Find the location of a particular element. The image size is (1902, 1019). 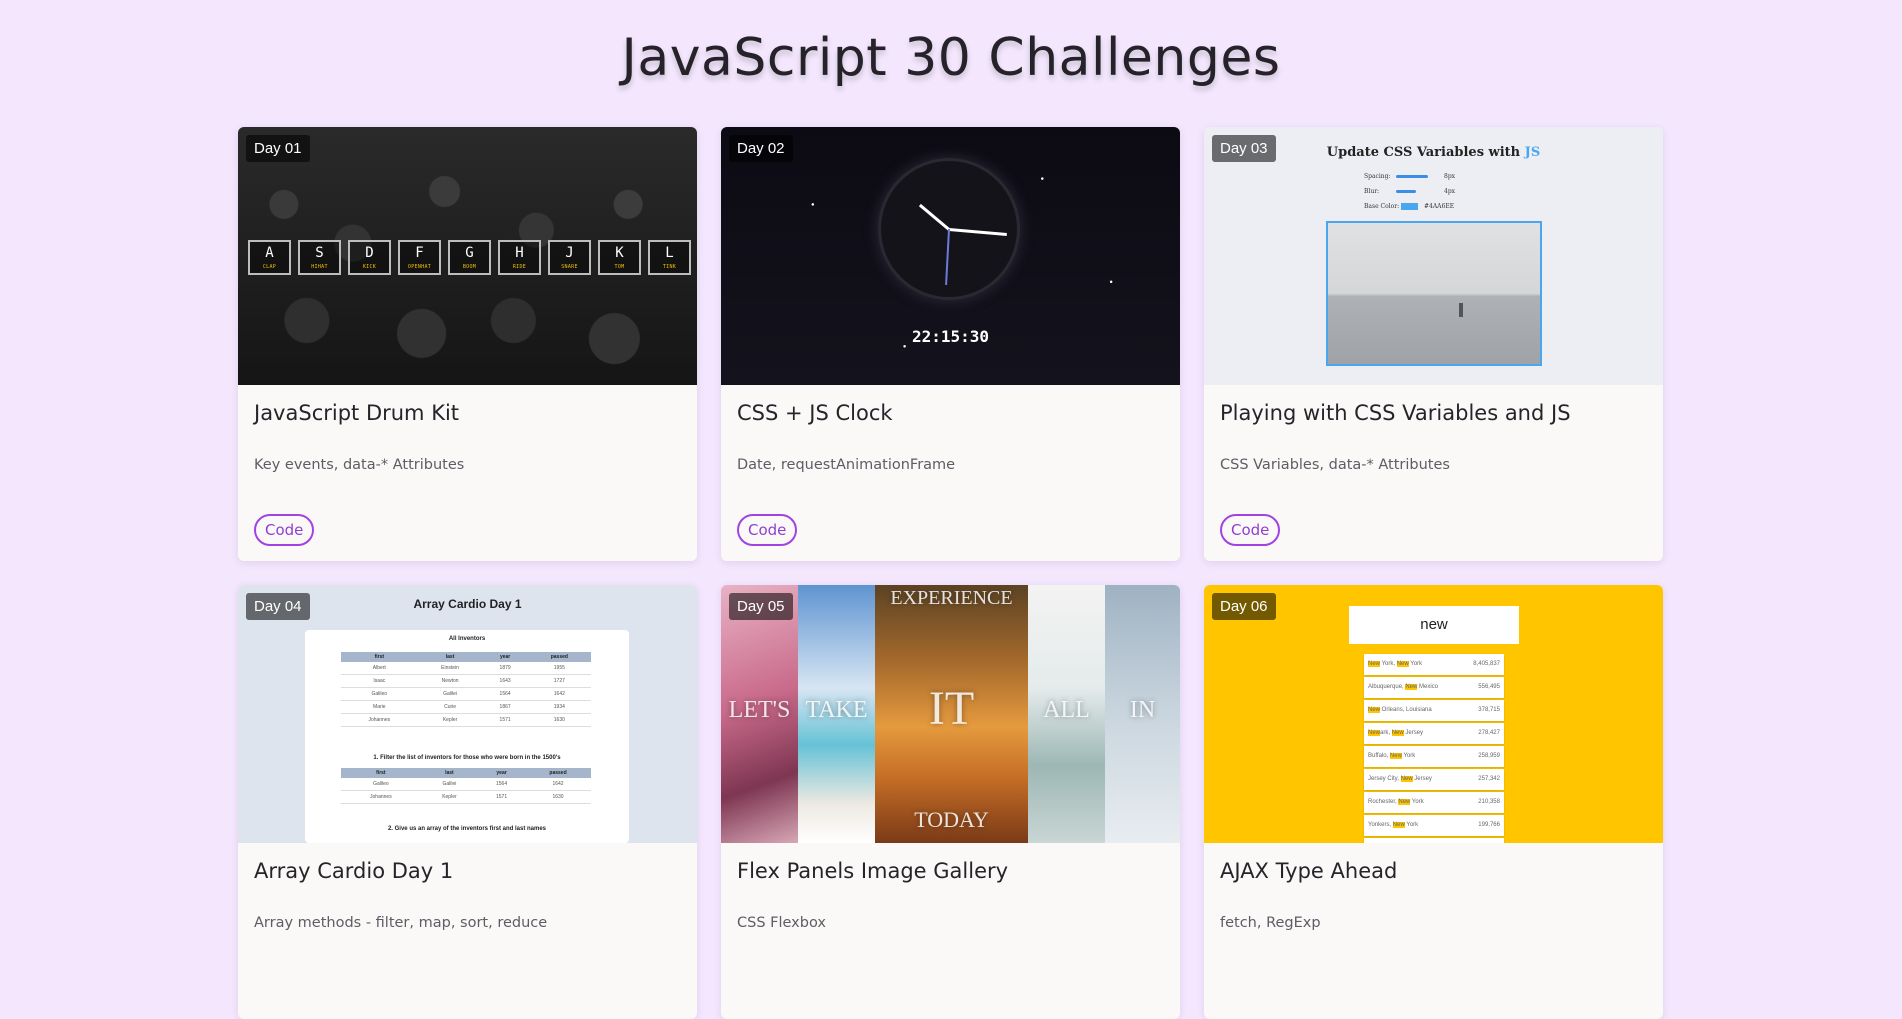

suggestion-place: Jersey City, New Jersey is located at coordinates (1400, 779).